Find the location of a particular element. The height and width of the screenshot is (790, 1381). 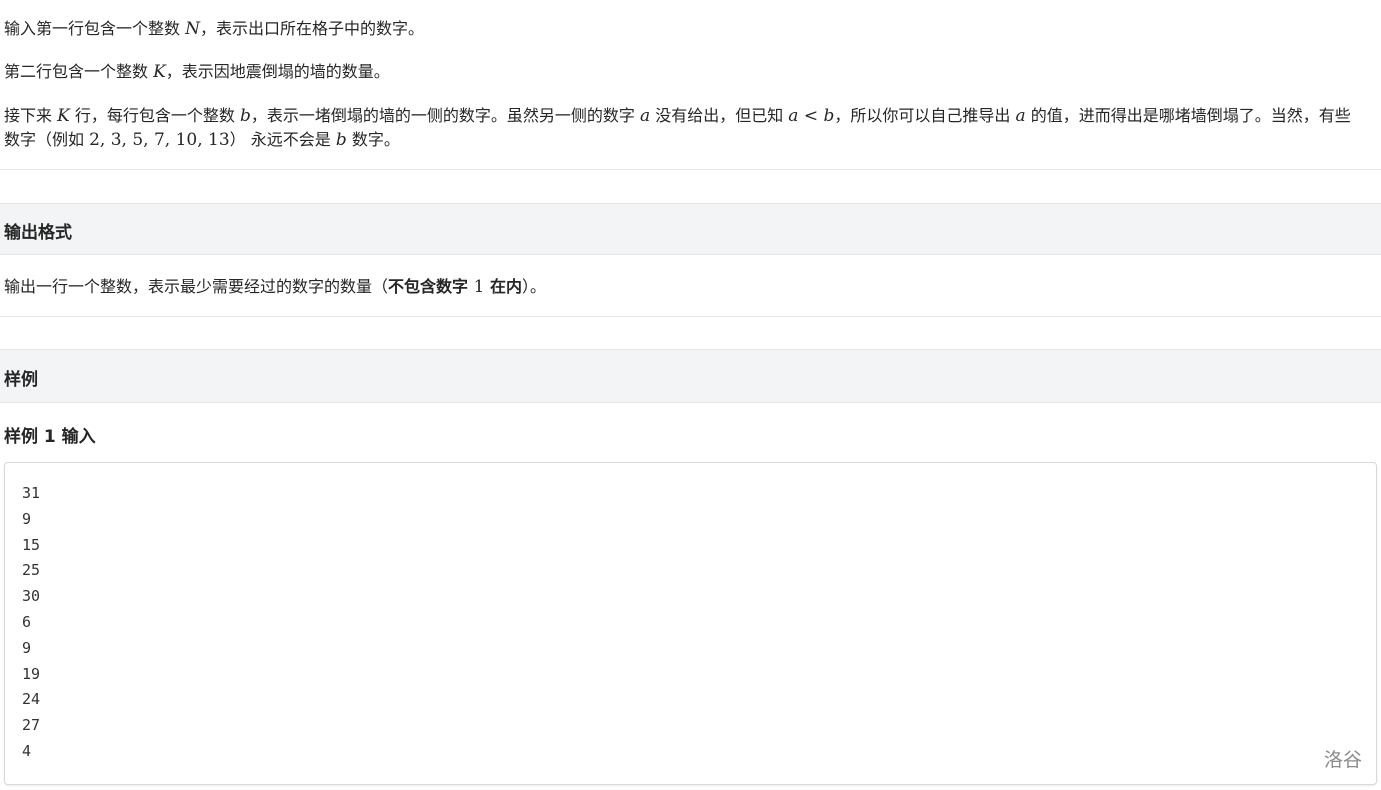

sample-input-line: 19 is located at coordinates (31, 673).